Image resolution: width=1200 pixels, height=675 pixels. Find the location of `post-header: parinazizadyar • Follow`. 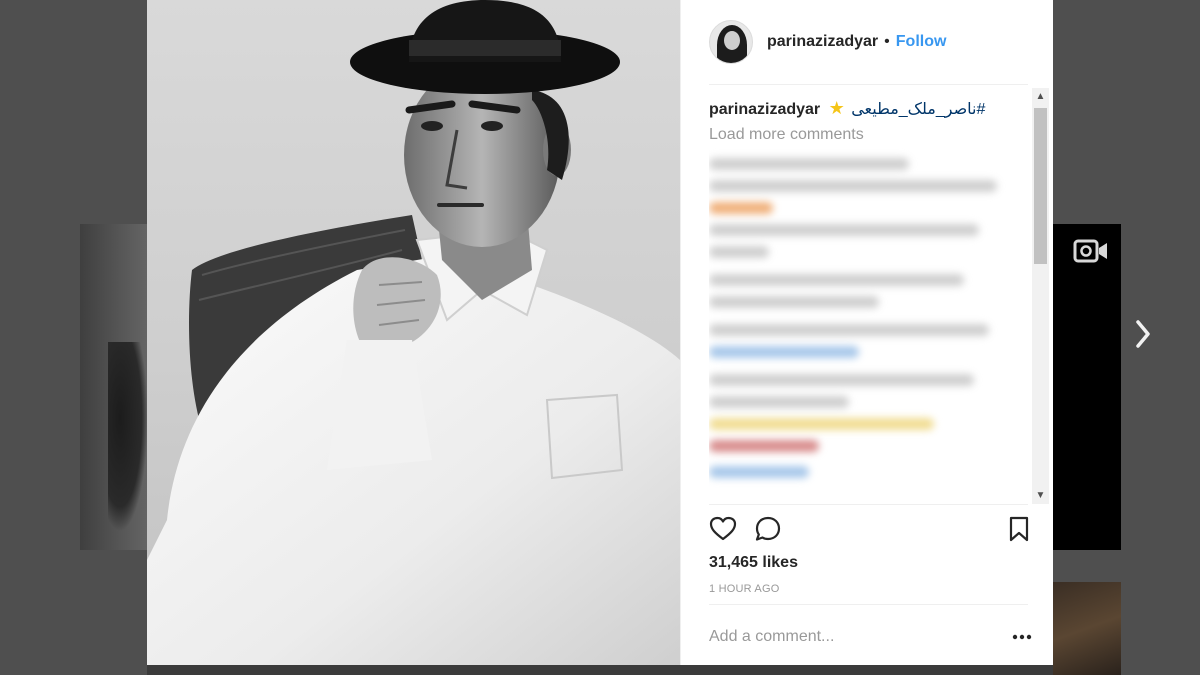

post-header: parinazizadyar • Follow is located at coordinates (867, 42).